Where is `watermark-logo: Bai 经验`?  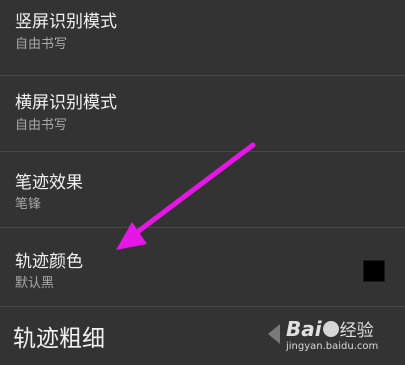
watermark-logo: Bai 经验 is located at coordinates (330, 329).